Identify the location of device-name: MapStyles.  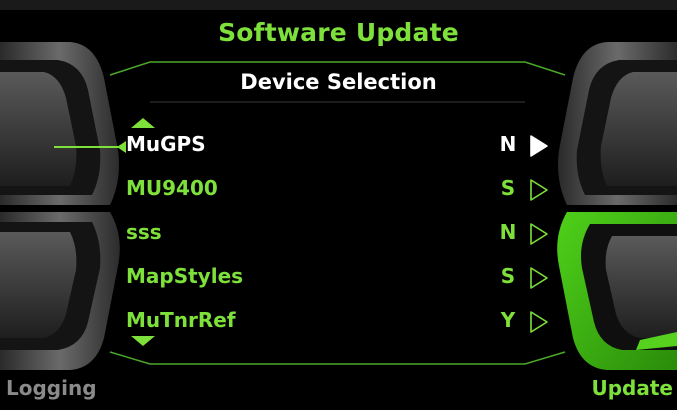
(185, 276).